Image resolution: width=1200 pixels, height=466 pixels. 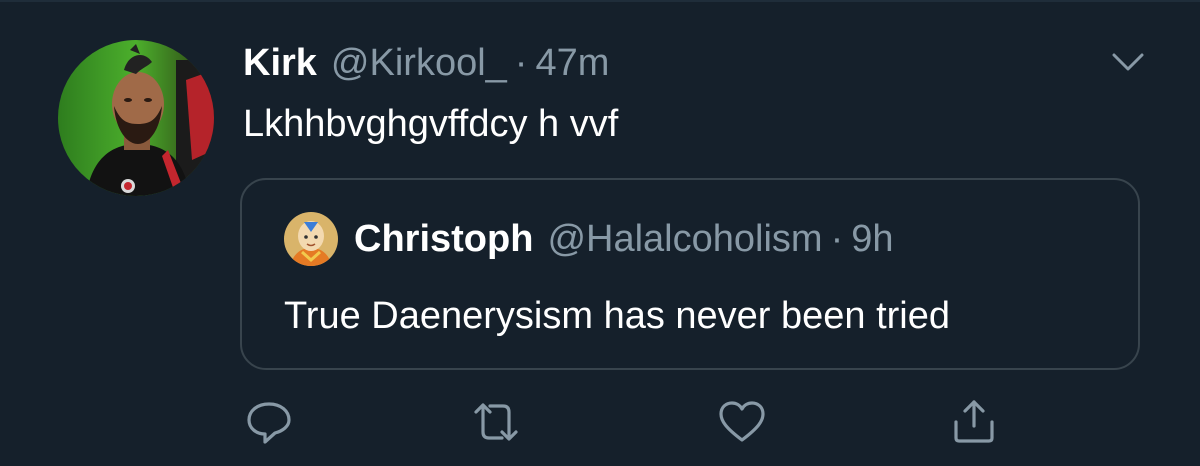 I want to click on quoted-tweet-timestamp: 9h, so click(x=872, y=239).